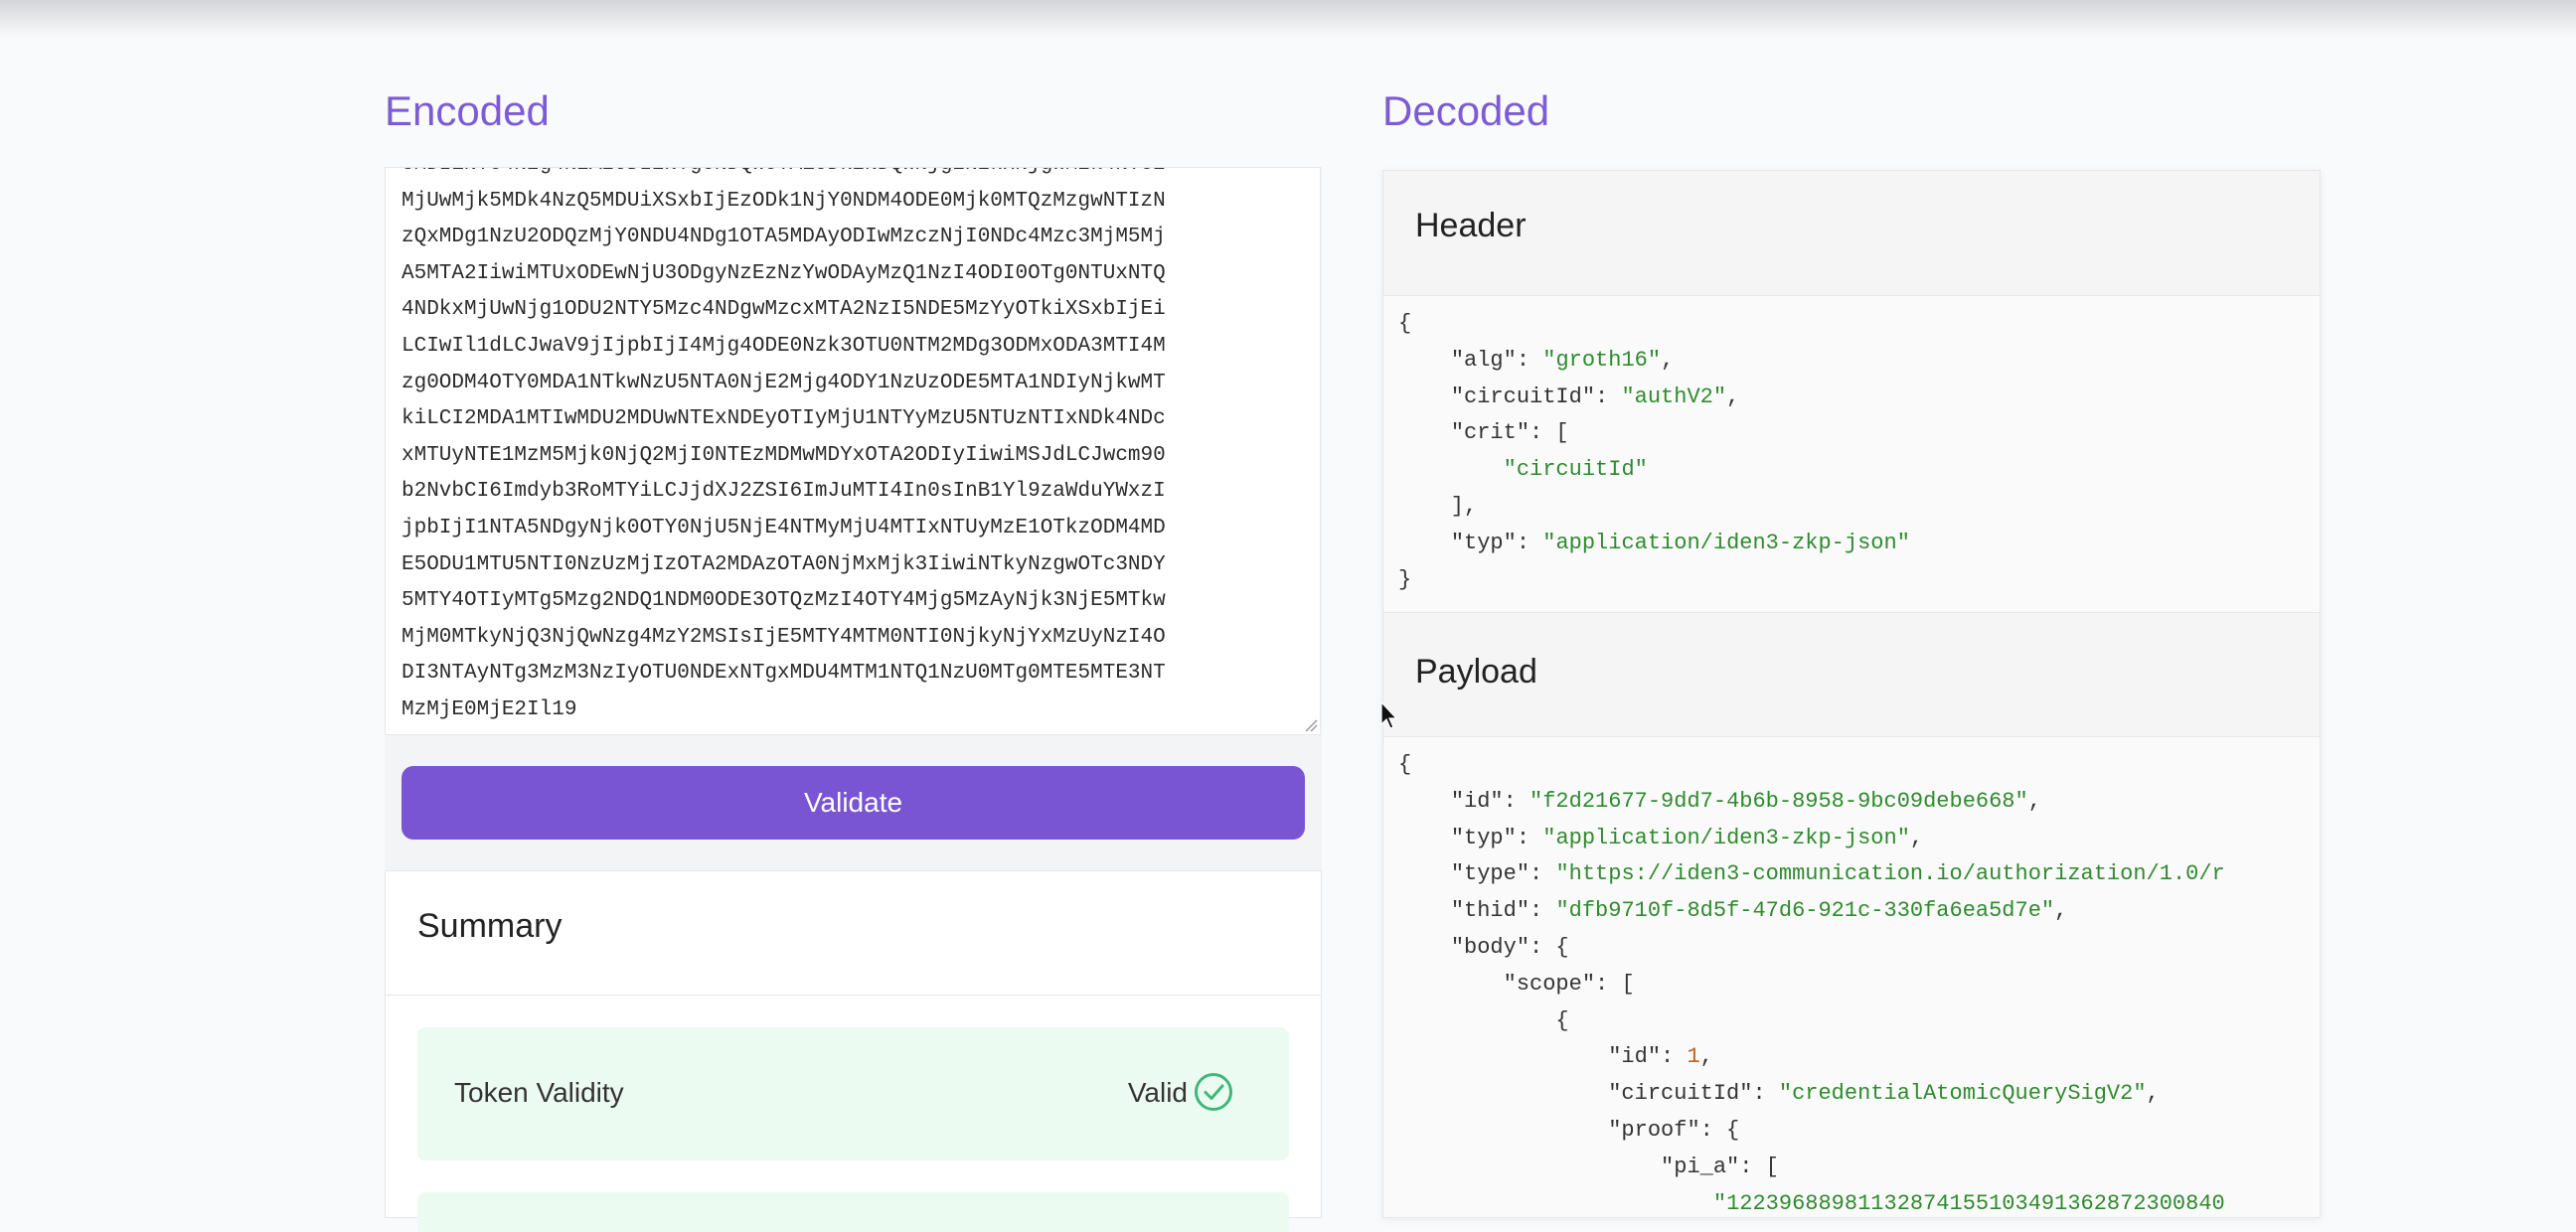 This screenshot has height=1232, width=2576. I want to click on validate-button: Validate, so click(853, 803).